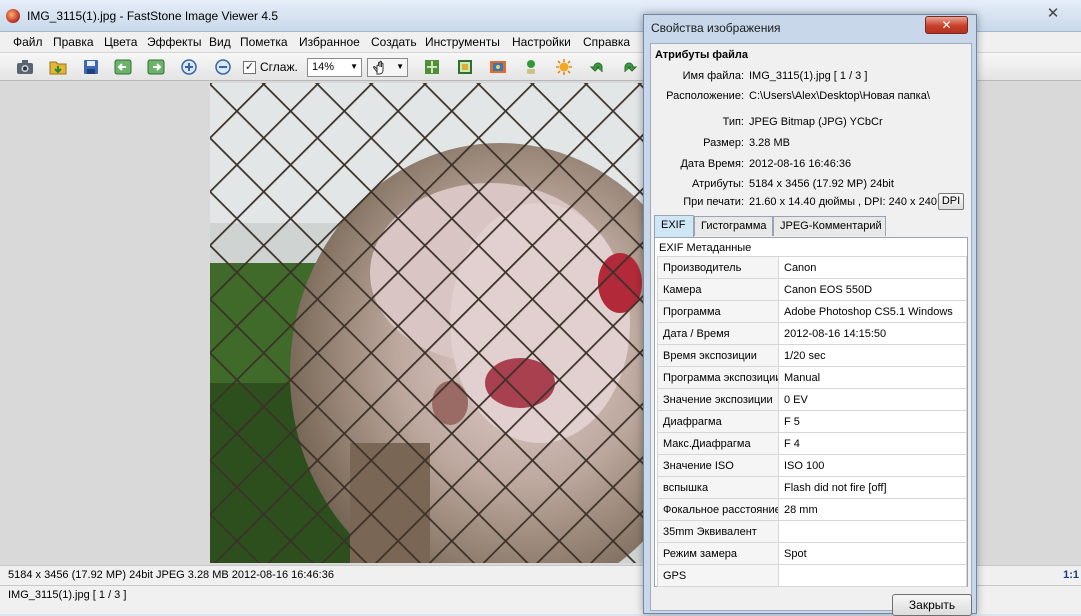 The image size is (1081, 616). Describe the element at coordinates (223, 67) in the screenshot. I see `zoom-out-icon` at that location.